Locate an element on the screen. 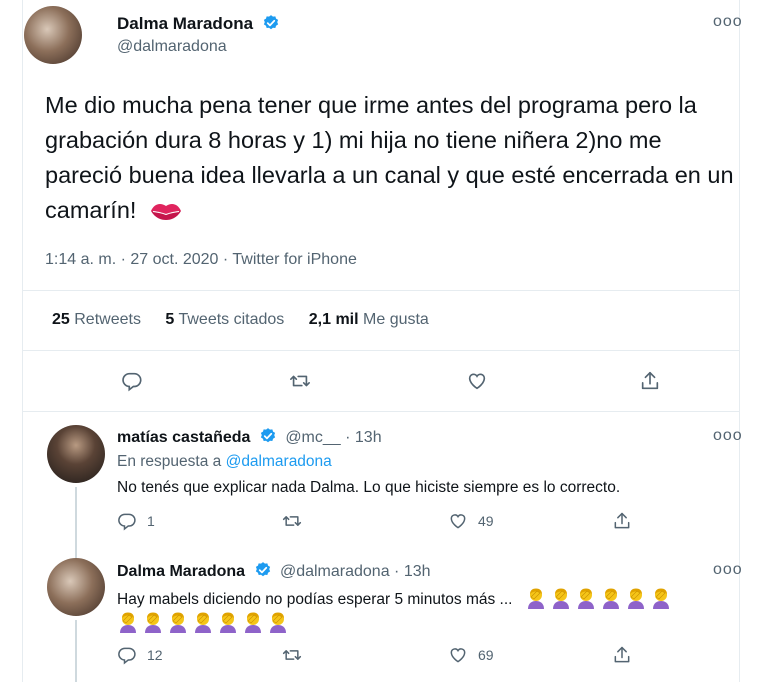  likes-stat: 2,1 mil Me gusta is located at coordinates (369, 319).